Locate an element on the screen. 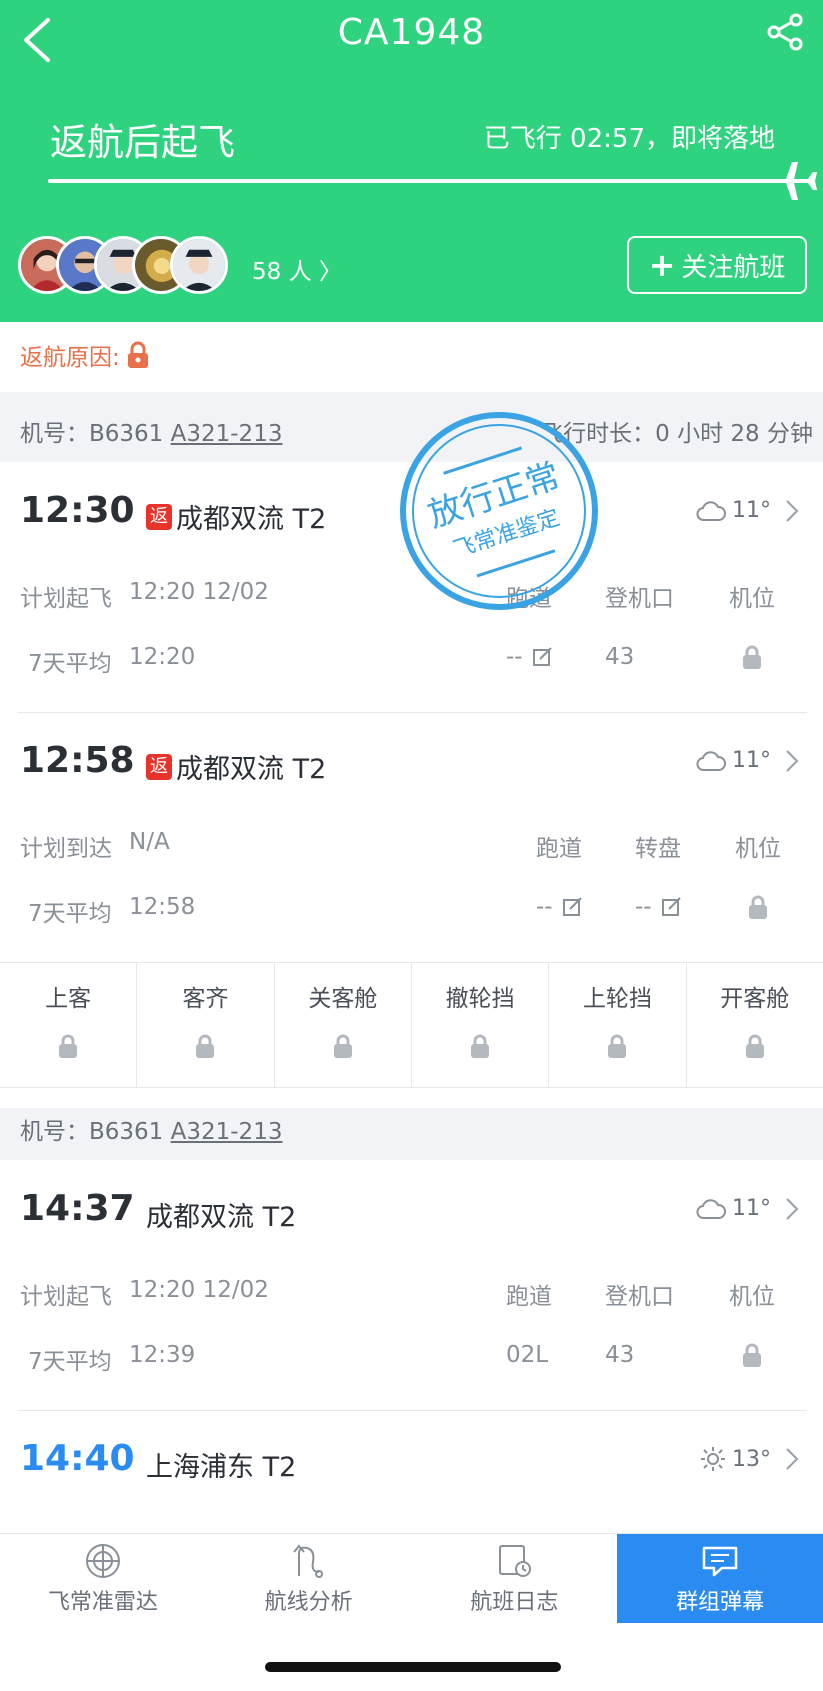  plan-label: 计划到达 is located at coordinates (66, 849).